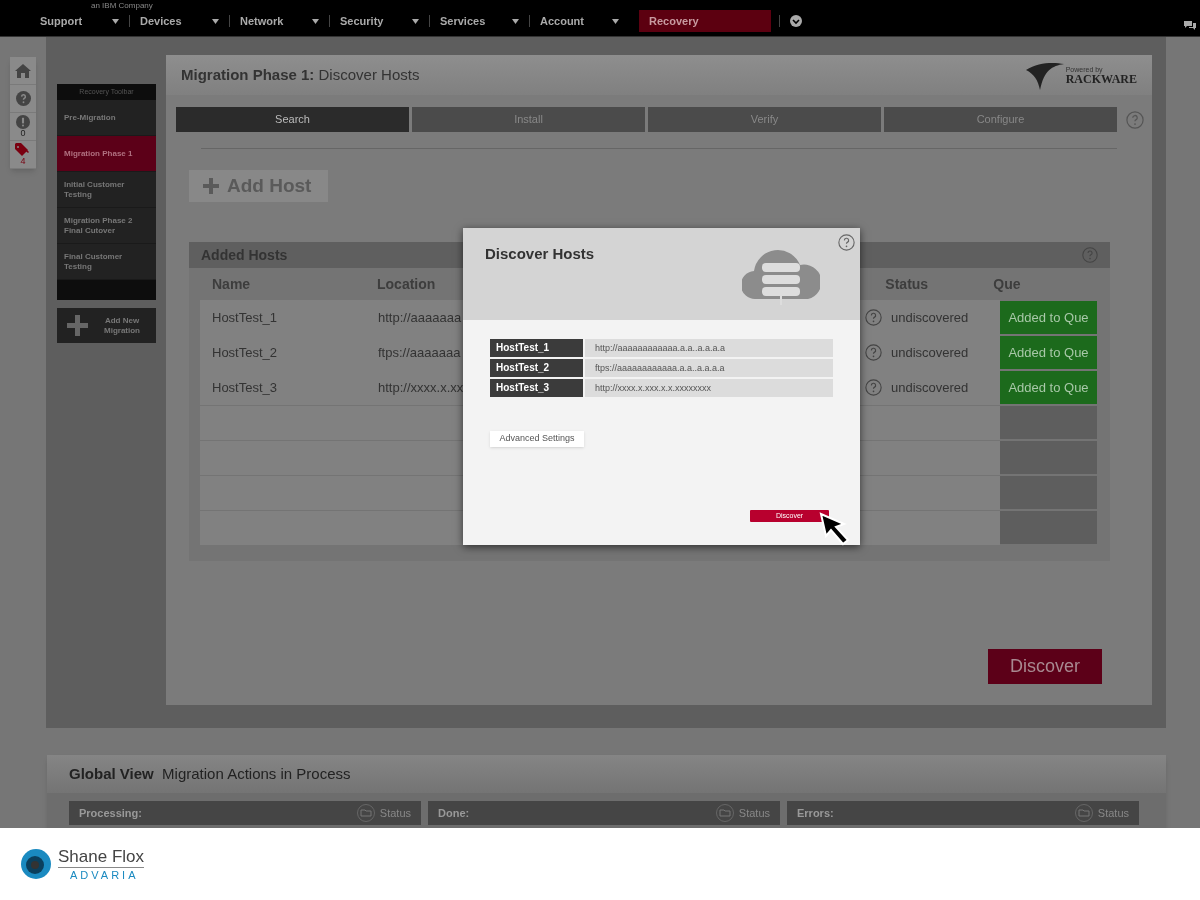  Describe the element at coordinates (379, 21) in the screenshot. I see `nav-menu-item: Security` at that location.